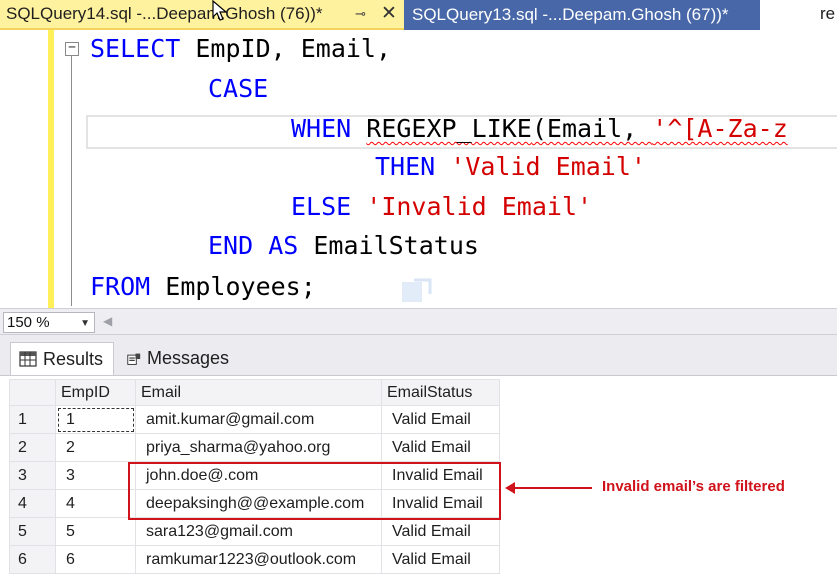  Describe the element at coordinates (107, 321) in the screenshot. I see `scroll-left-arrow-icon: ◀` at that location.